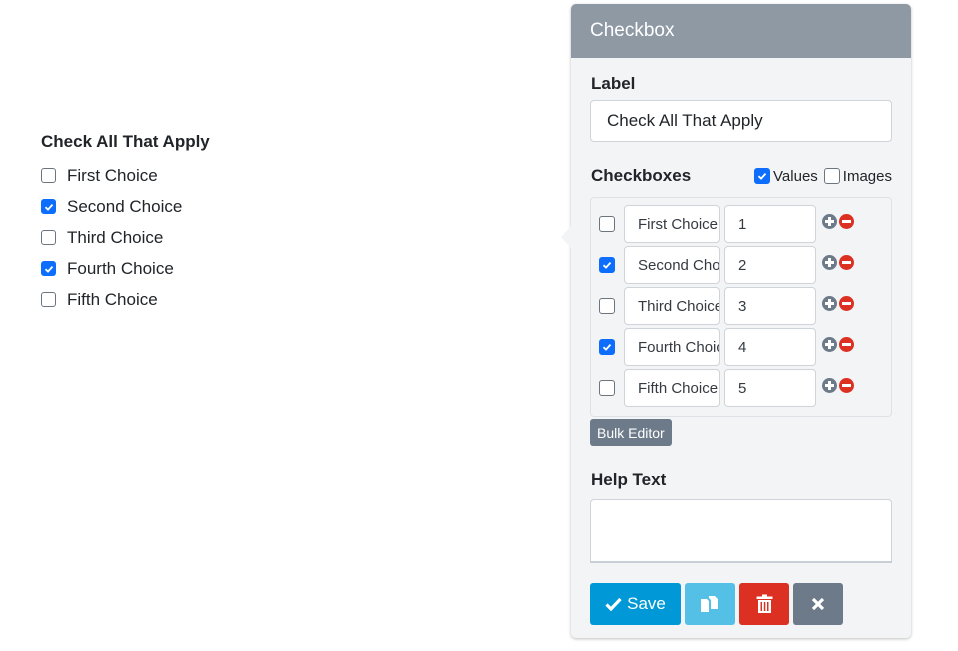 This screenshot has width=958, height=651. I want to click on option-text-input: Fifth Choice, so click(672, 388).